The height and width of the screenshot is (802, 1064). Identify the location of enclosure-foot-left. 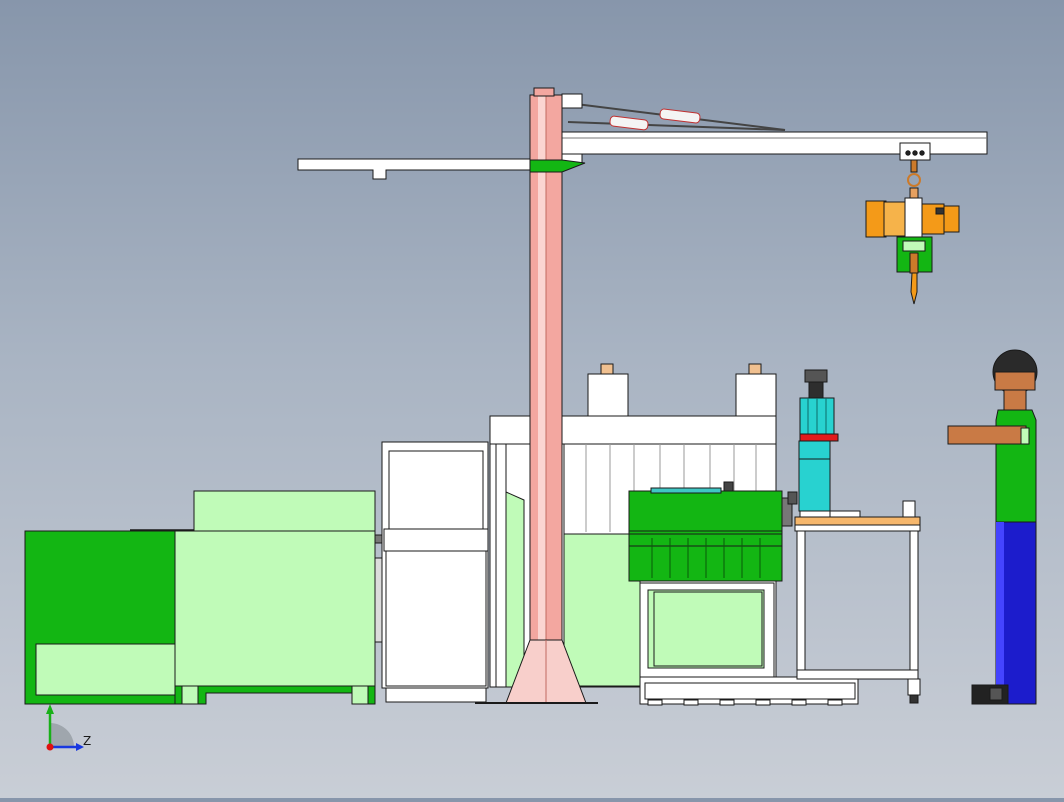
(190, 695).